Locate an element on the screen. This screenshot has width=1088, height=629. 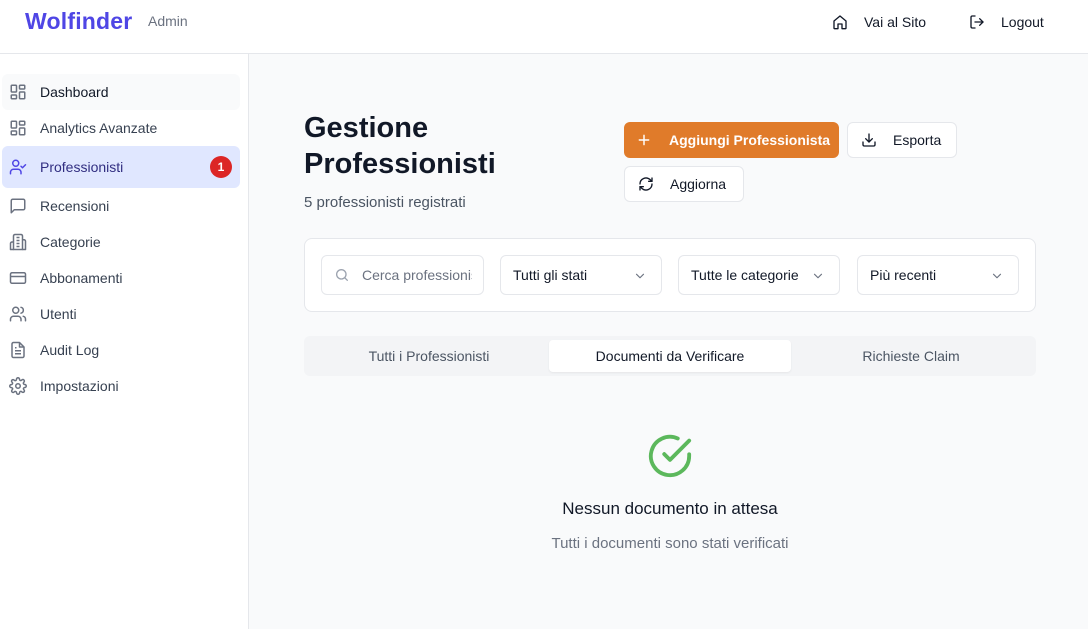
export-label: Esporta is located at coordinates (917, 140).